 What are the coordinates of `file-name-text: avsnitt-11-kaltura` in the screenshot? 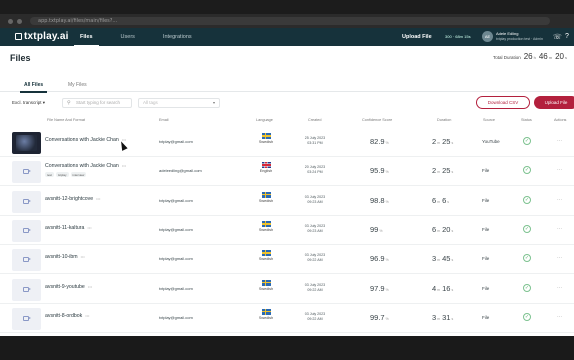 It's located at (65, 227).